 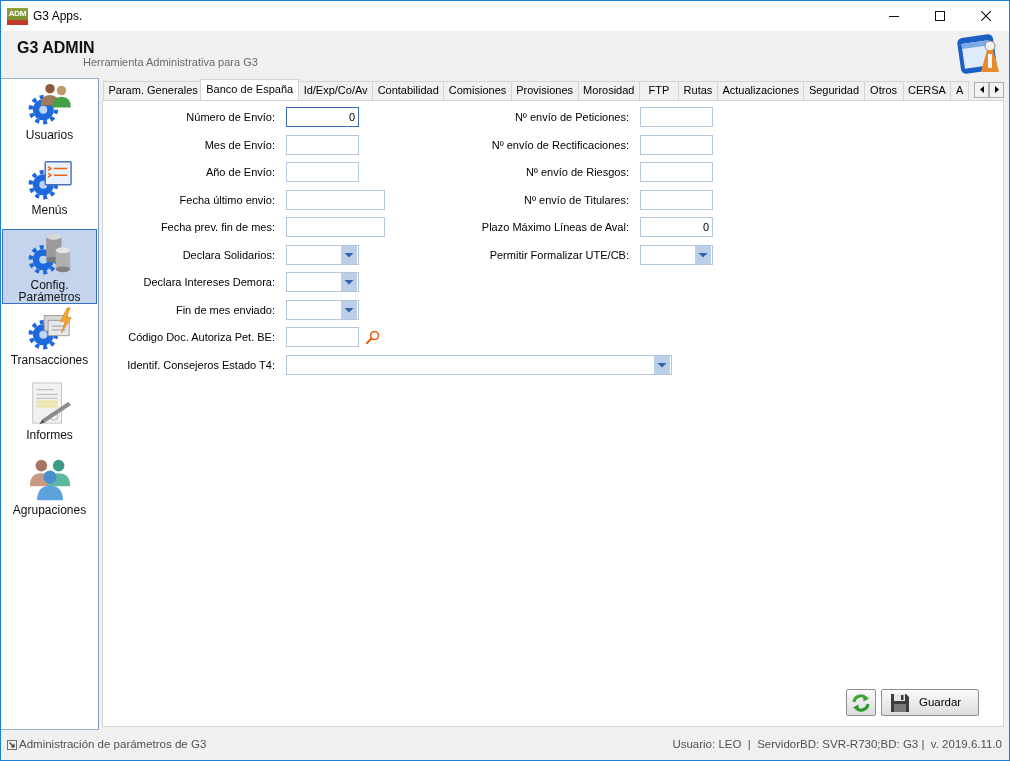 I want to click on field-label: Código Doc. Autoriza Pet. BE:, so click(x=201, y=337).